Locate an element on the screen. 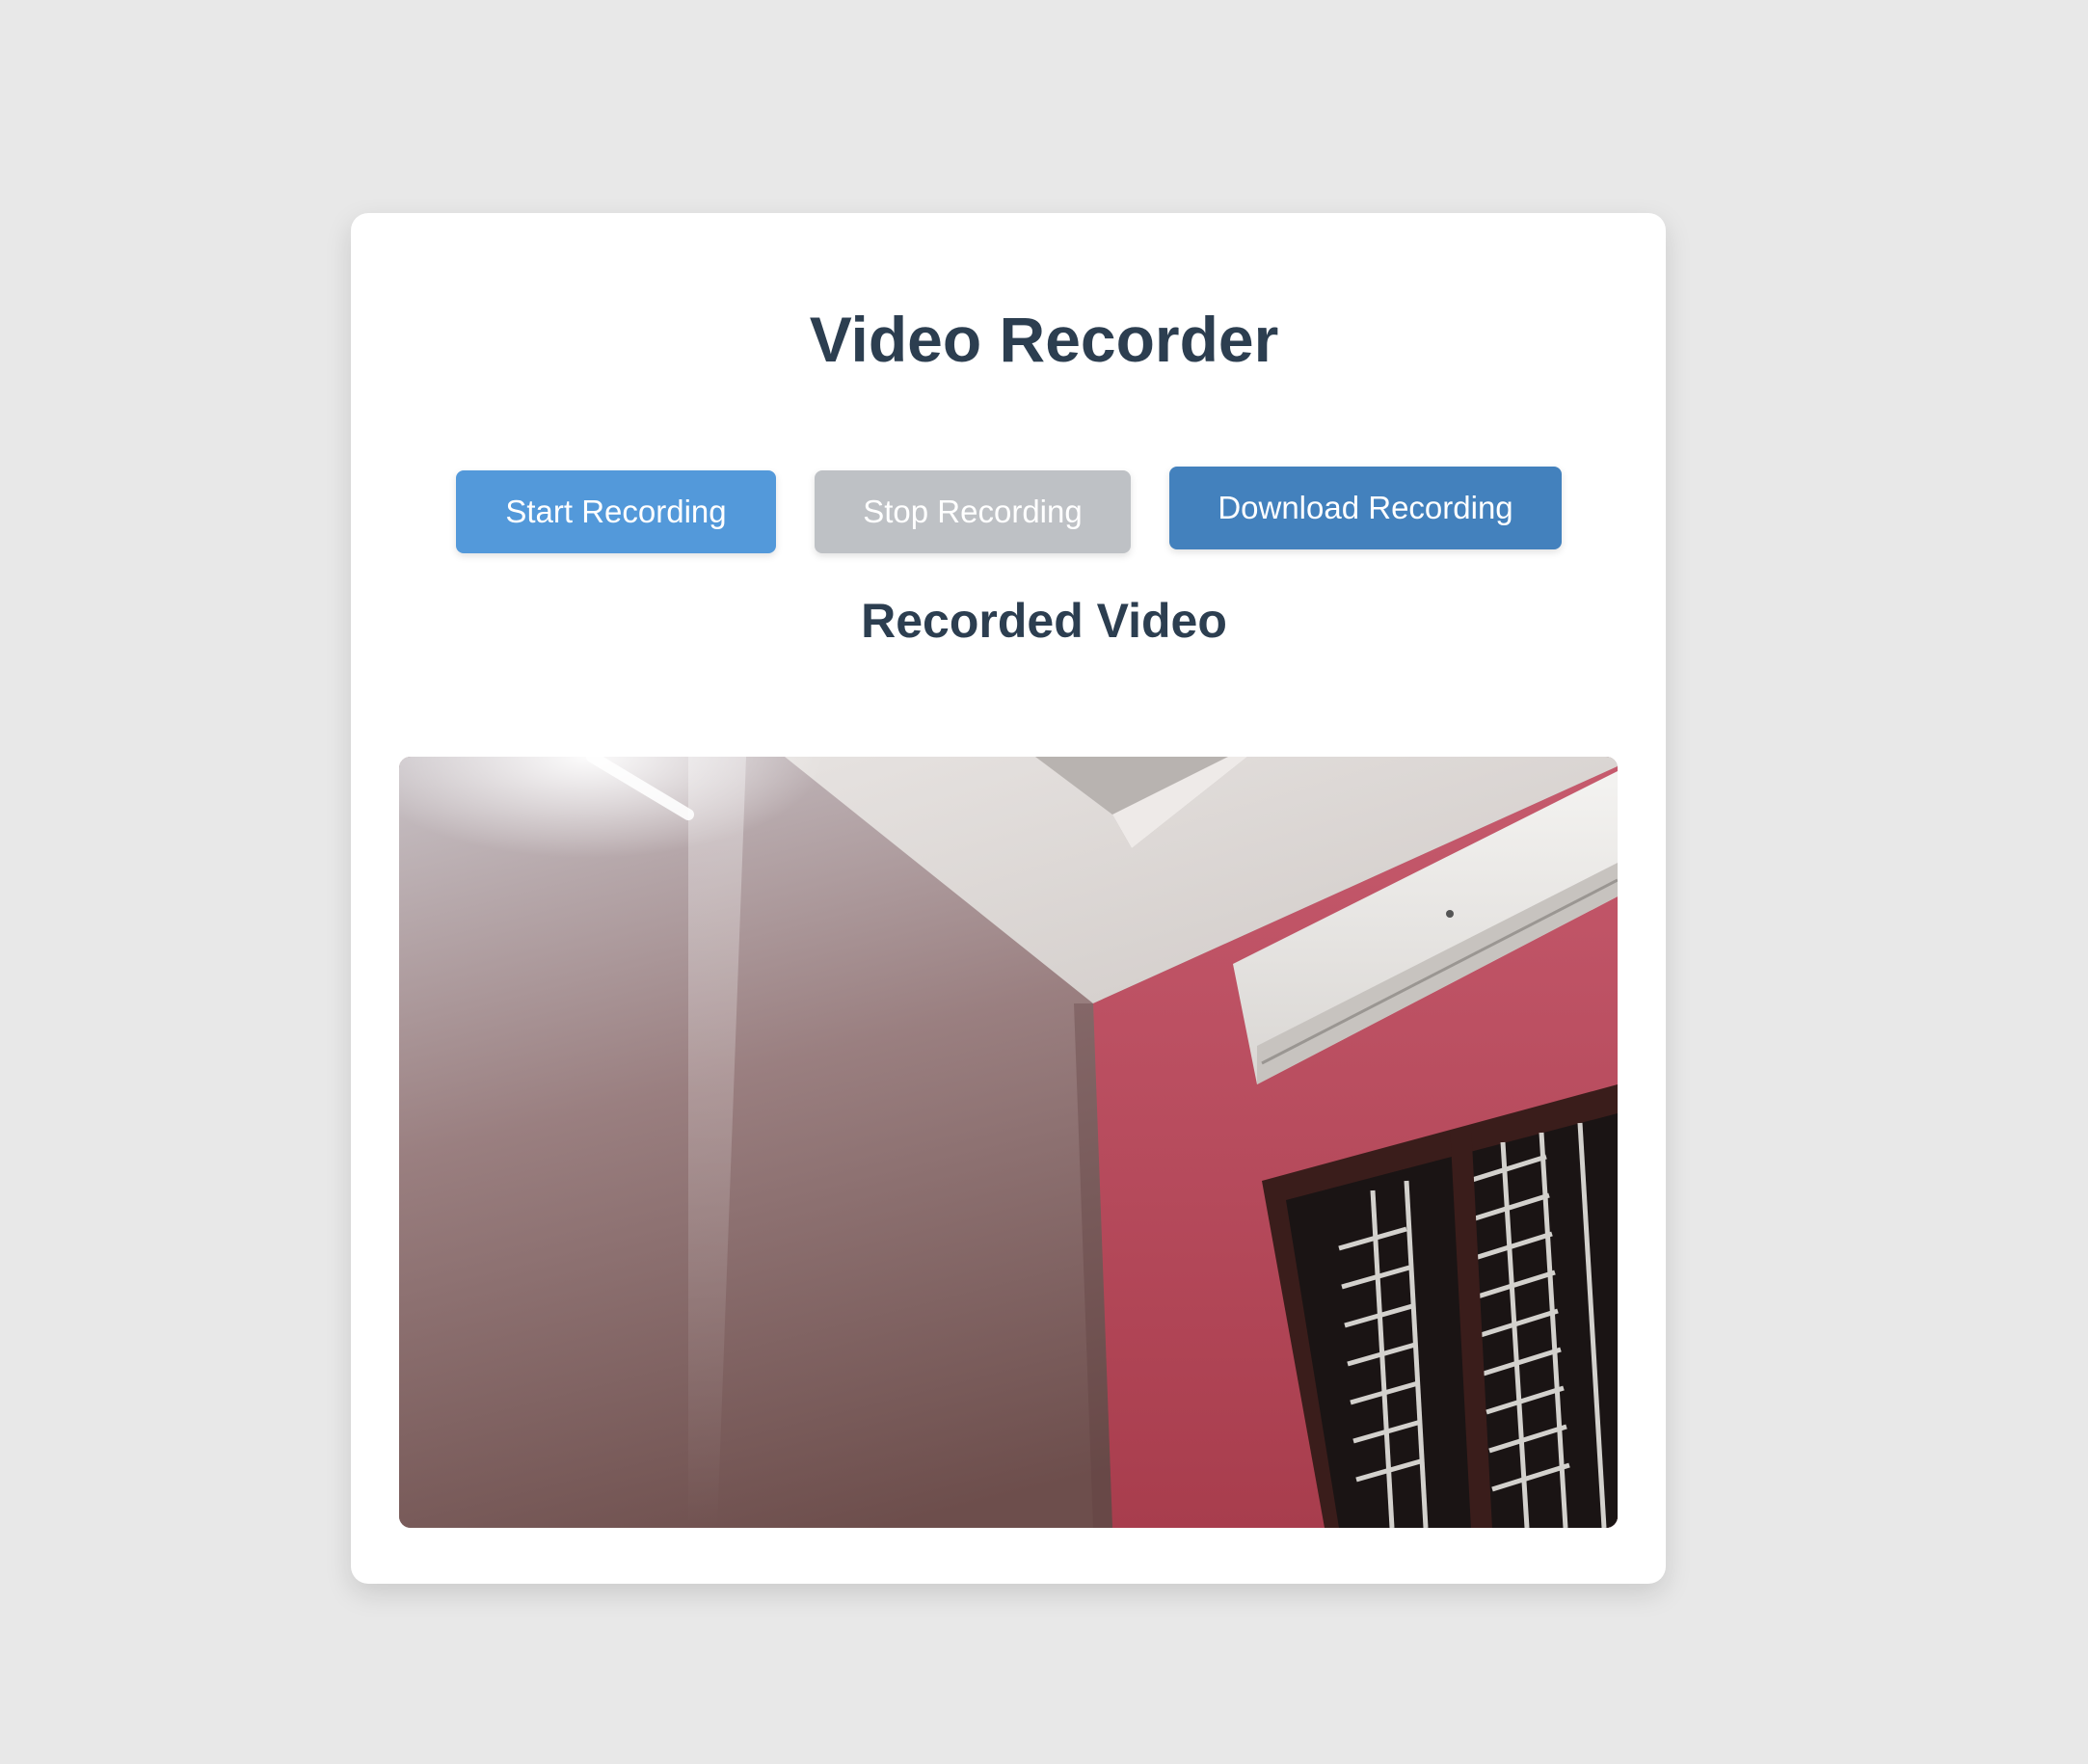 This screenshot has height=1764, width=2088. stop-recording-button: Stop Recording is located at coordinates (973, 511).